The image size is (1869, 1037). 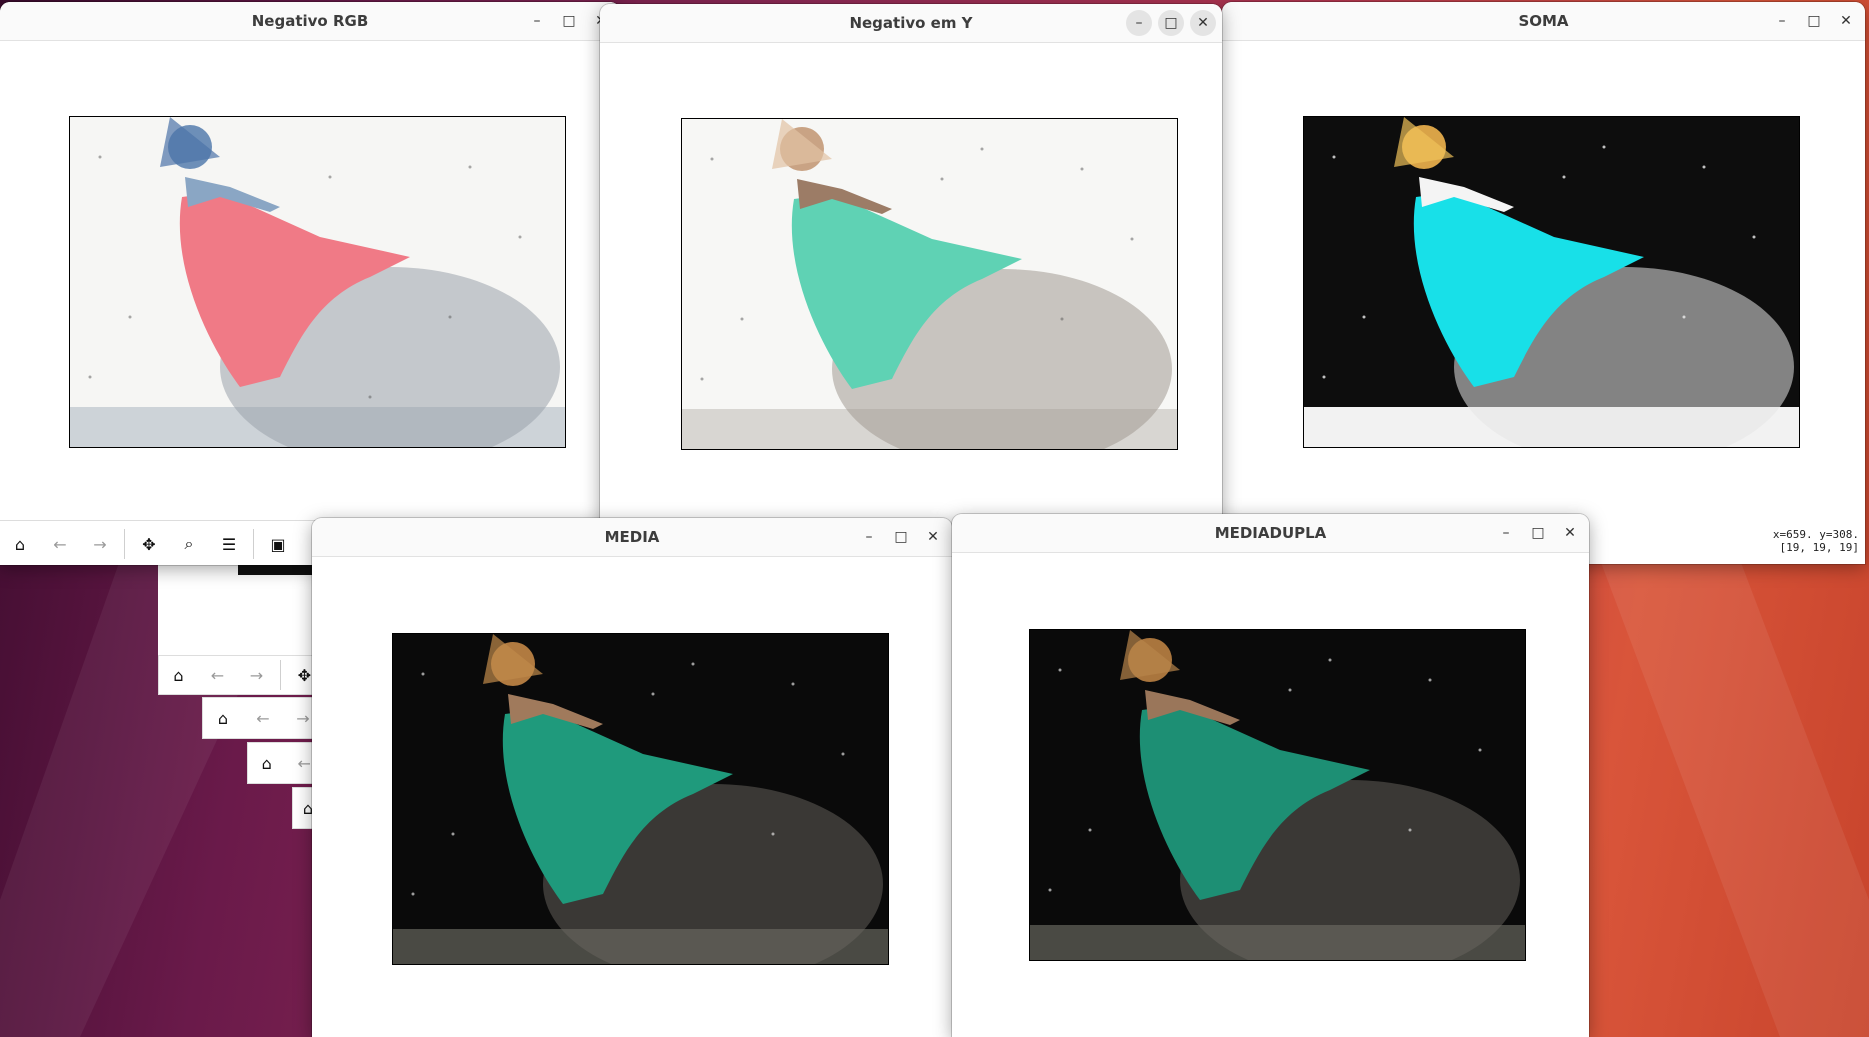 What do you see at coordinates (1270, 533) in the screenshot?
I see `title-bar: MEDIADUPLA – □ ✕` at bounding box center [1270, 533].